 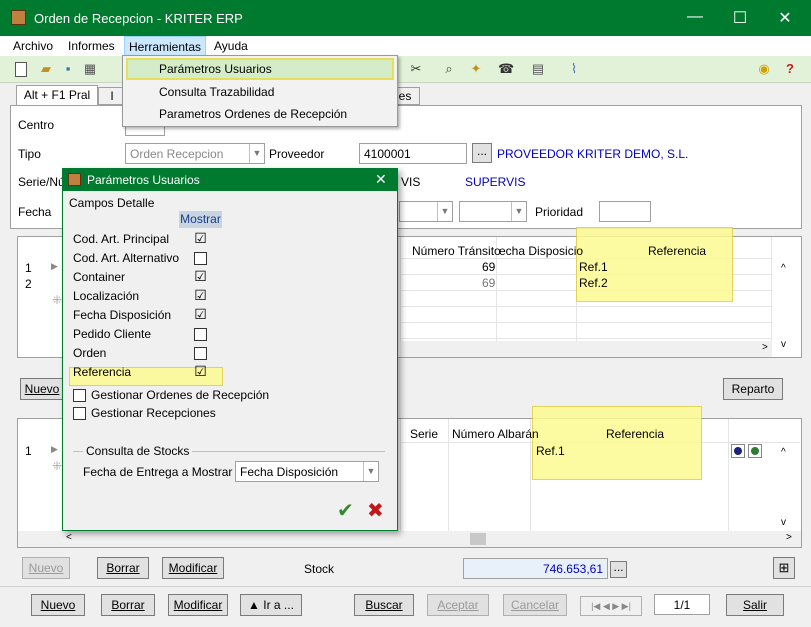 What do you see at coordinates (682, 604) in the screenshot?
I see `page-indicator: 1/1` at bounding box center [682, 604].